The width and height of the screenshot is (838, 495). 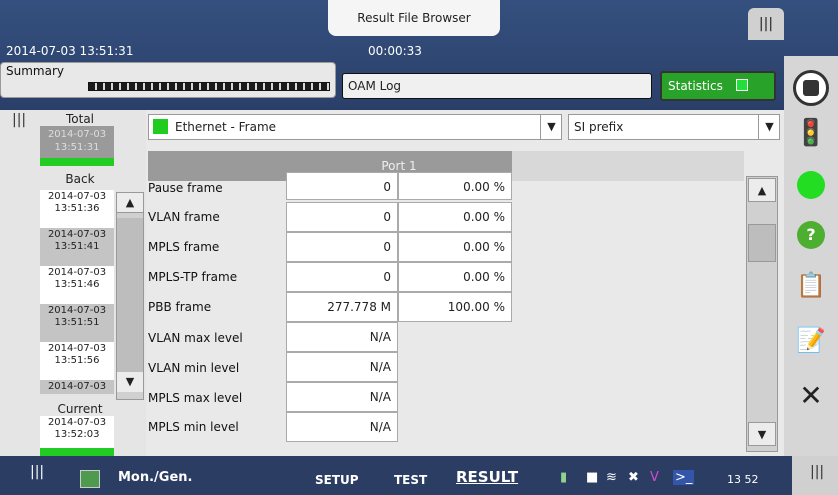 What do you see at coordinates (77, 360) in the screenshot?
I see `timestamp-time: 13:51:56` at bounding box center [77, 360].